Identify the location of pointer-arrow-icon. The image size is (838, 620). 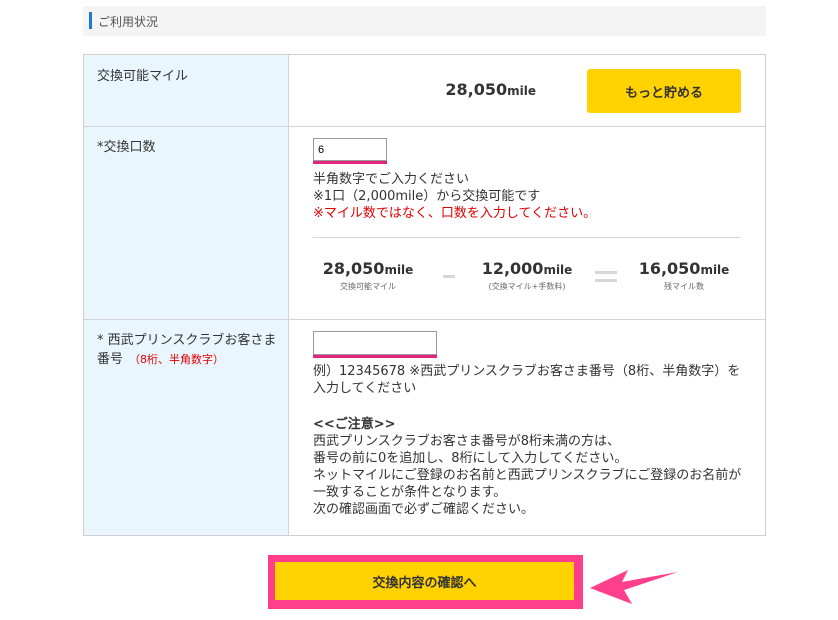
(634, 587).